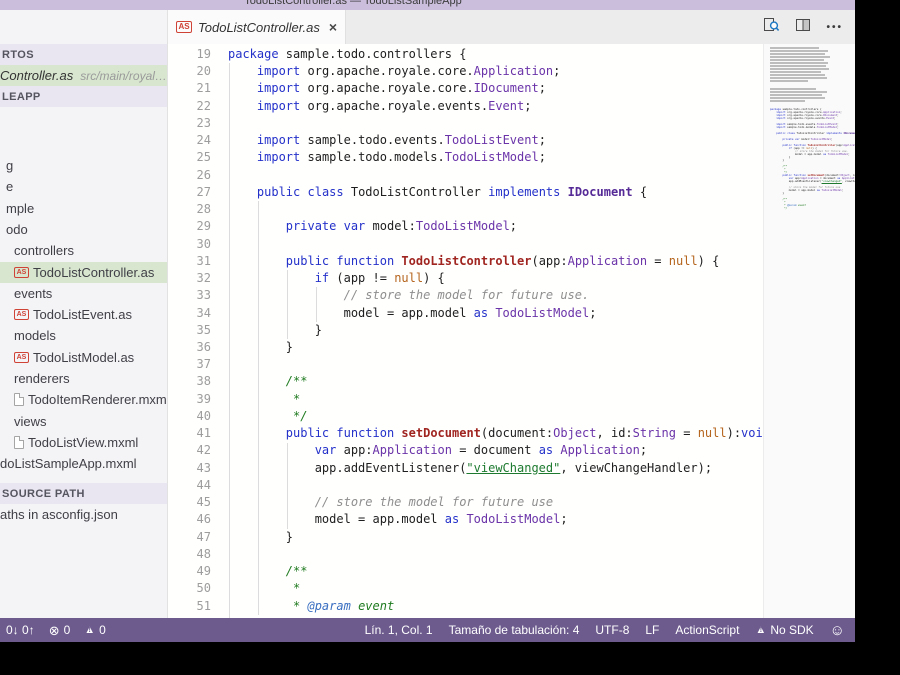 The image size is (900, 675). I want to click on code-line: 26, so click(465, 175).